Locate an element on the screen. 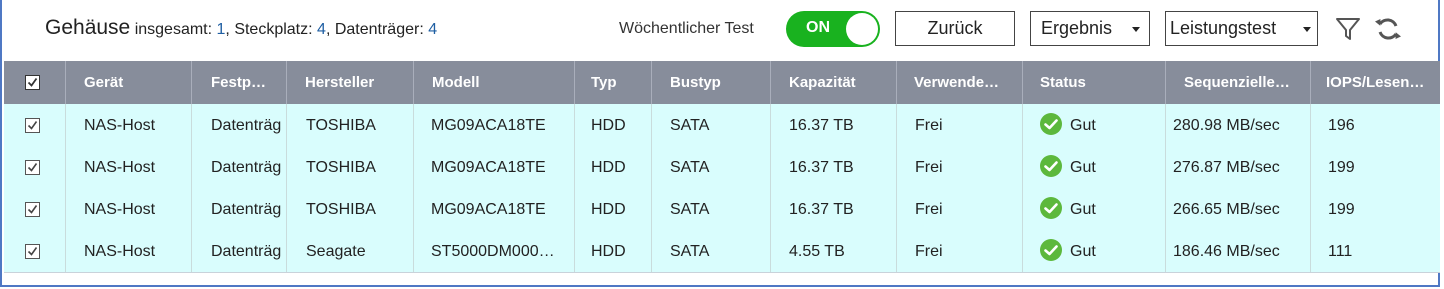  performance-test-dropdown: Leistungstest is located at coordinates (1241, 28).